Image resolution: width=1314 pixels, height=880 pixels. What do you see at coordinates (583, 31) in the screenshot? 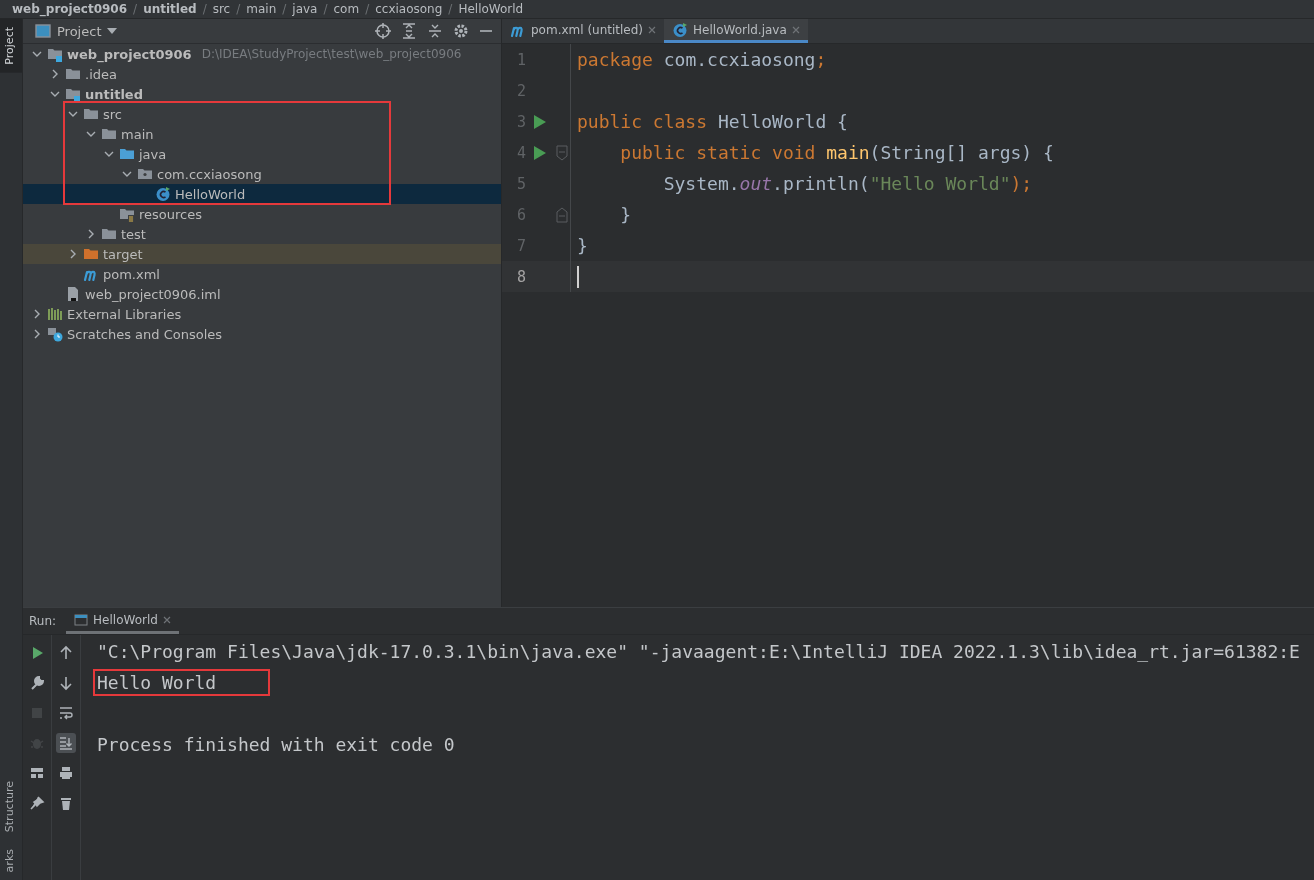
I see `editor-tab: pom.xml (untitled)` at bounding box center [583, 31].